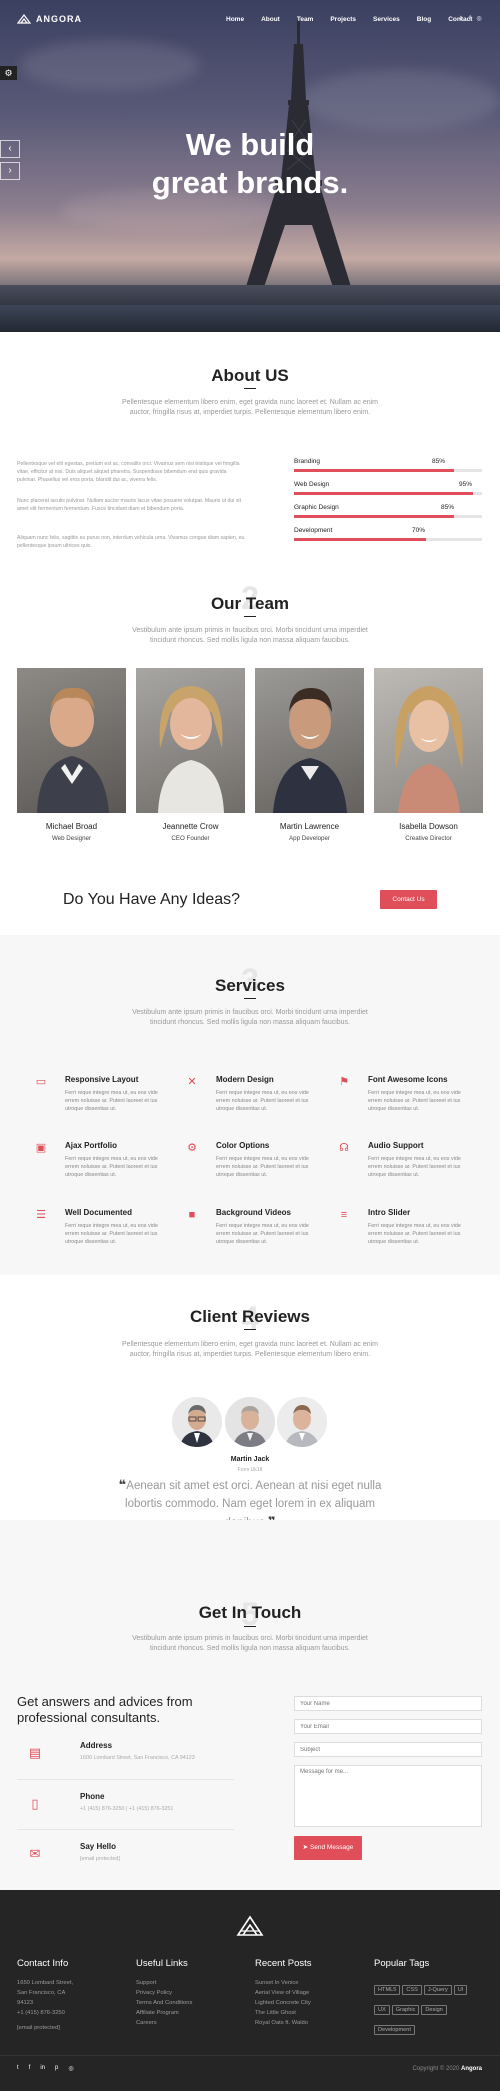  Describe the element at coordinates (42, 2068) in the screenshot. I see `linkedin-icon: in` at that location.